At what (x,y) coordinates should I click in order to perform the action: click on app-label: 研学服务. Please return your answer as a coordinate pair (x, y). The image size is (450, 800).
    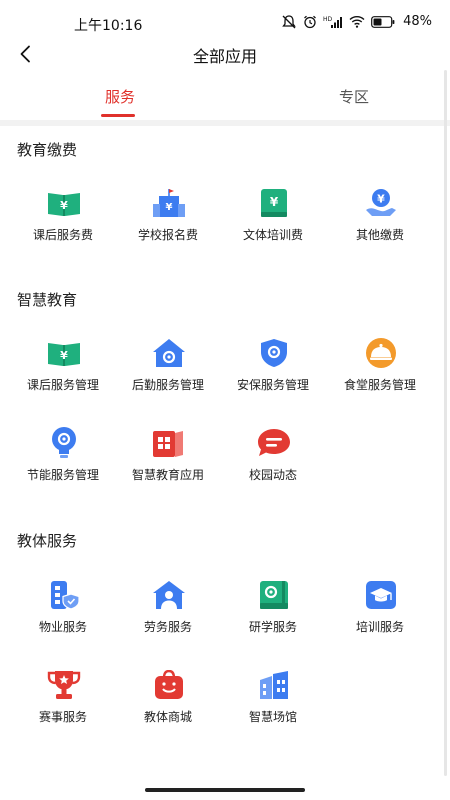
    Looking at the image, I should click on (272, 627).